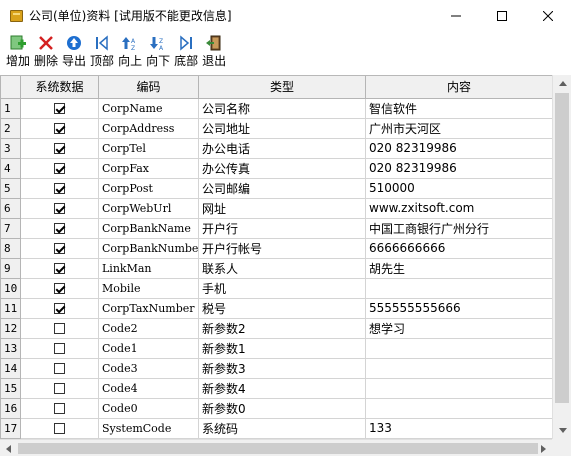 The width and height of the screenshot is (571, 456). I want to click on table-row: 9 LinkMan 联系人 胡先生, so click(276, 268).